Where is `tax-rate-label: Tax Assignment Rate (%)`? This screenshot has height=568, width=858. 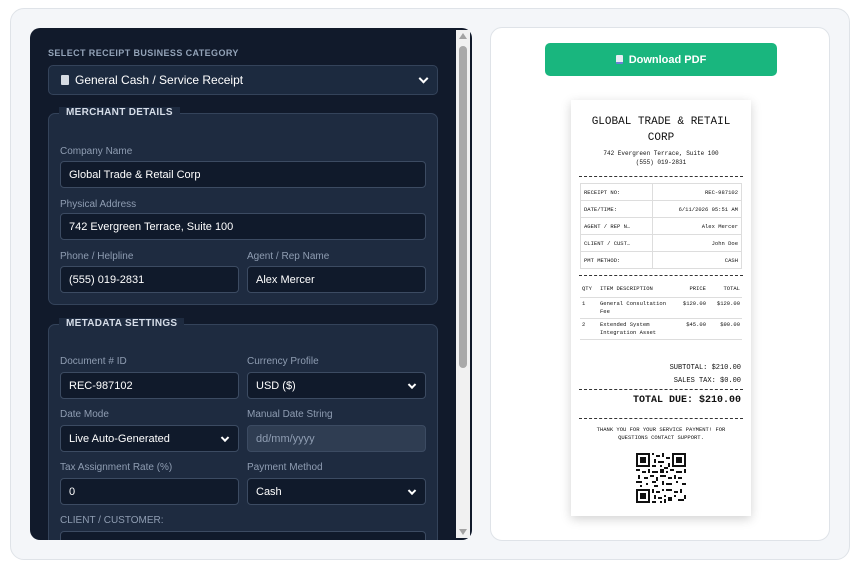 tax-rate-label: Tax Assignment Rate (%) is located at coordinates (116, 467).